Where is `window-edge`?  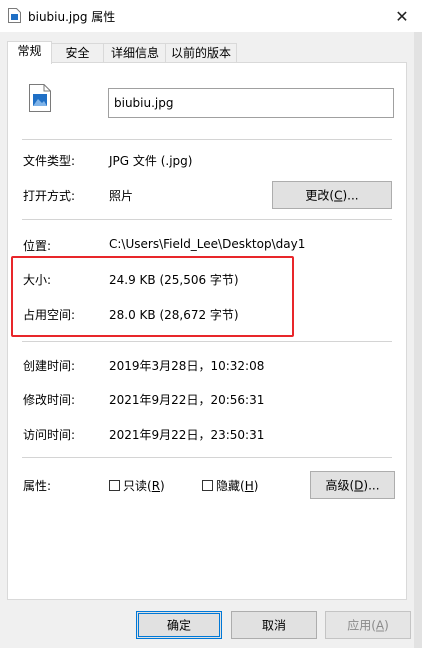
window-edge is located at coordinates (418, 340).